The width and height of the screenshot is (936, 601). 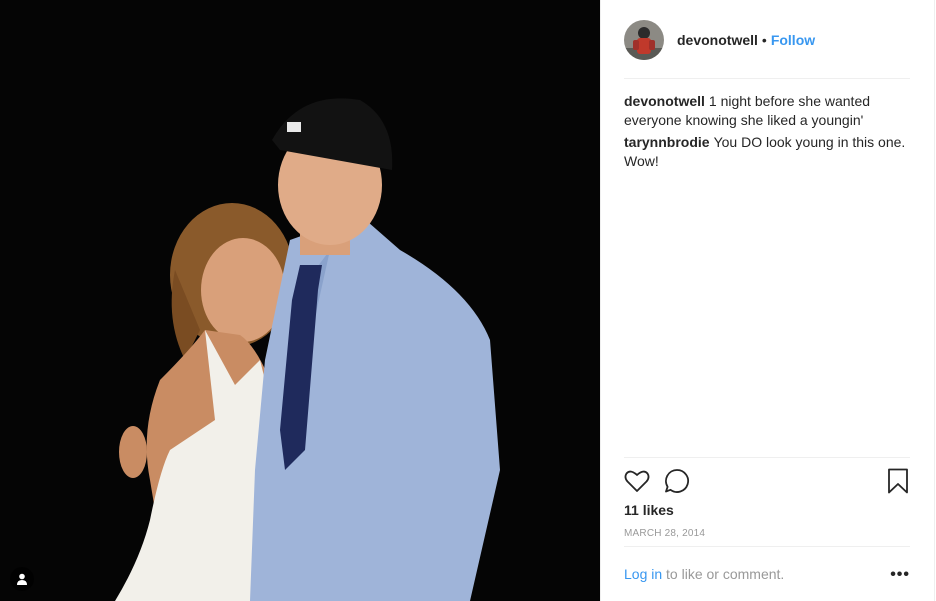 I want to click on comment-username: tarynnbrodie, so click(x=667, y=142).